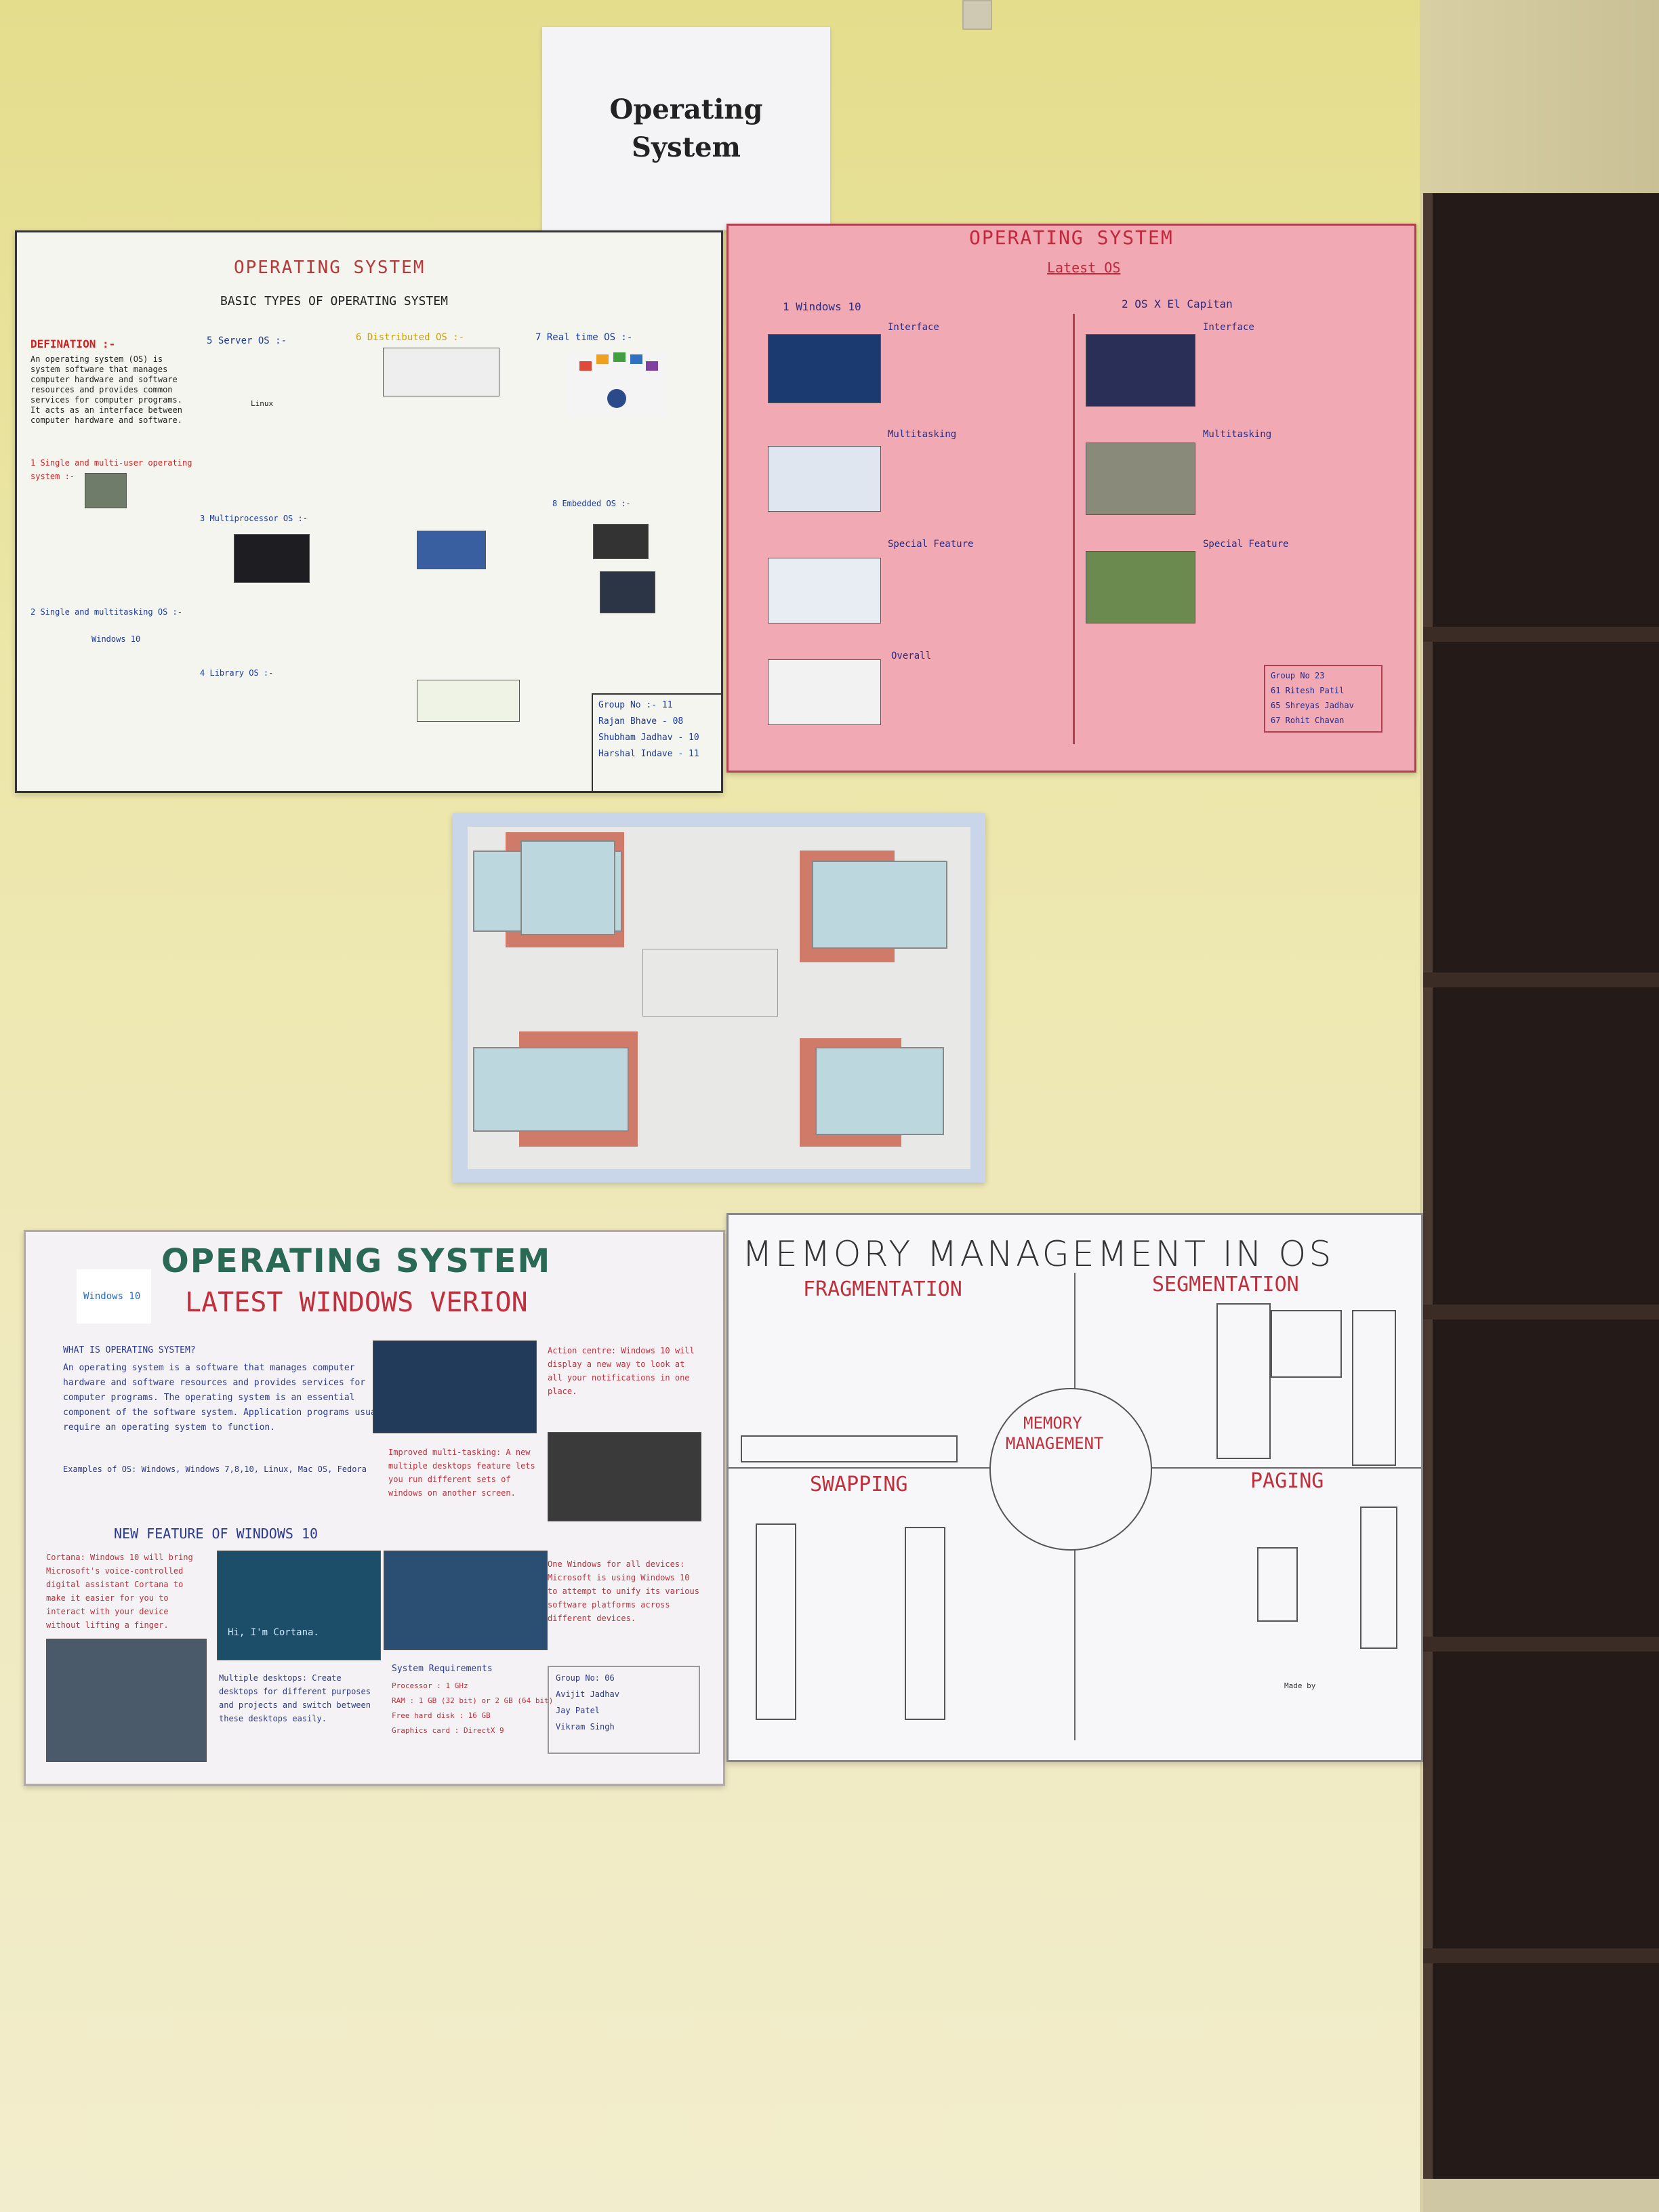 The image size is (1659, 2212). I want to click on cortana-caption: Hi, I'm Cortana., so click(273, 1633).